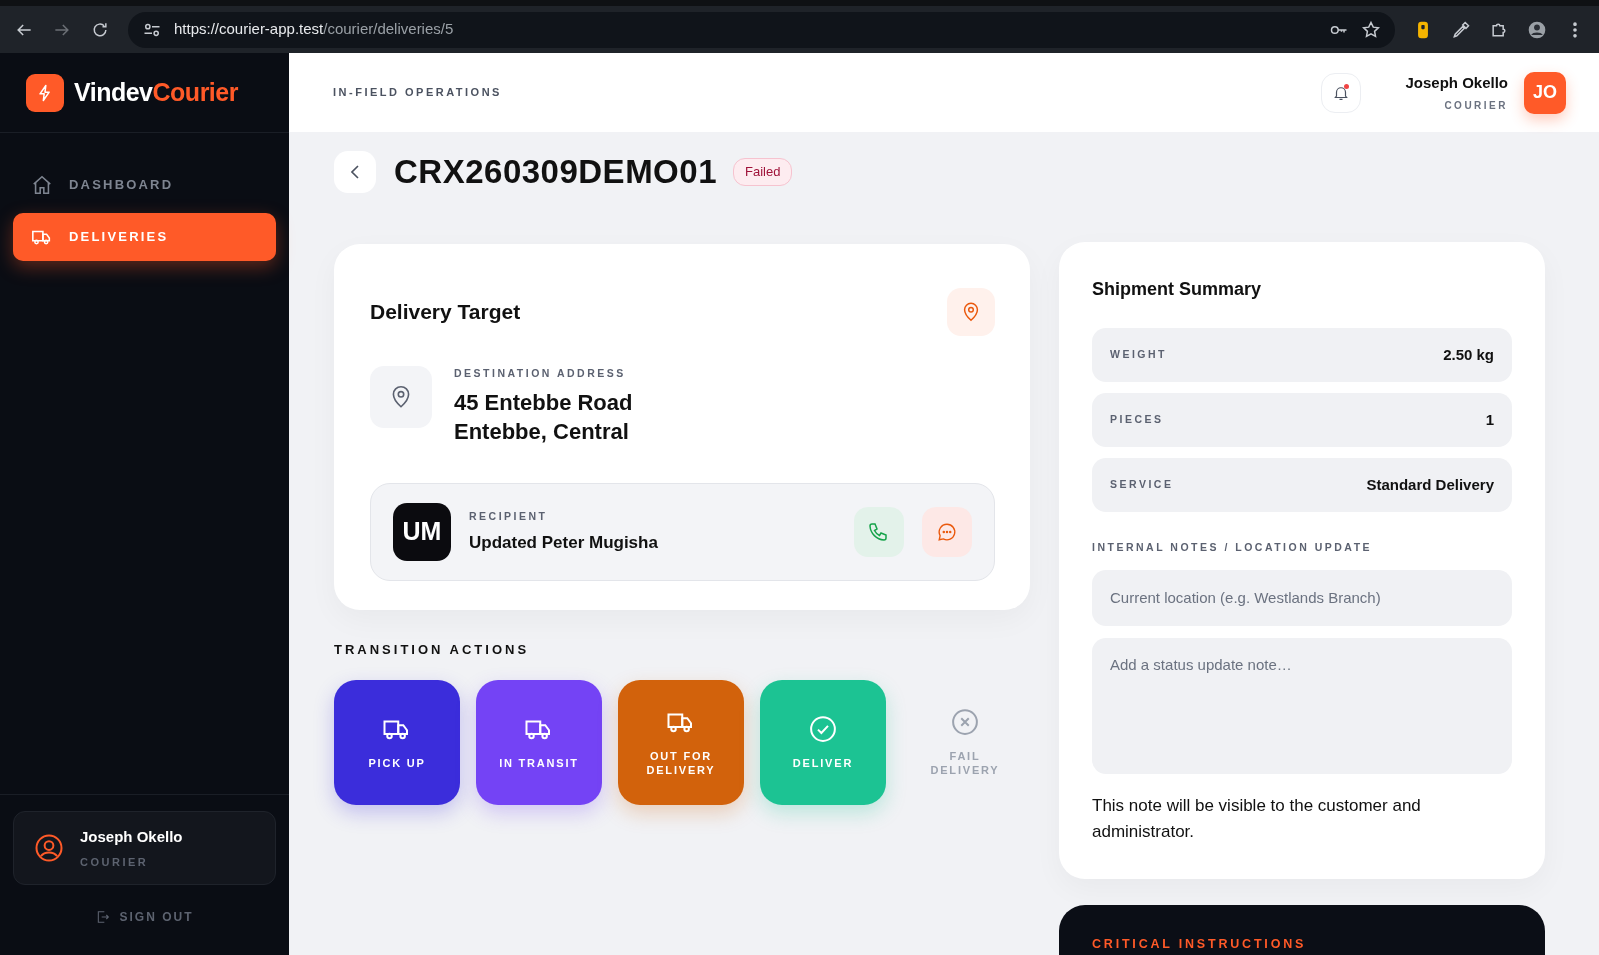 Image resolution: width=1599 pixels, height=955 pixels. I want to click on location-field: Current location (e.g. Westlands Branch), so click(1302, 597).